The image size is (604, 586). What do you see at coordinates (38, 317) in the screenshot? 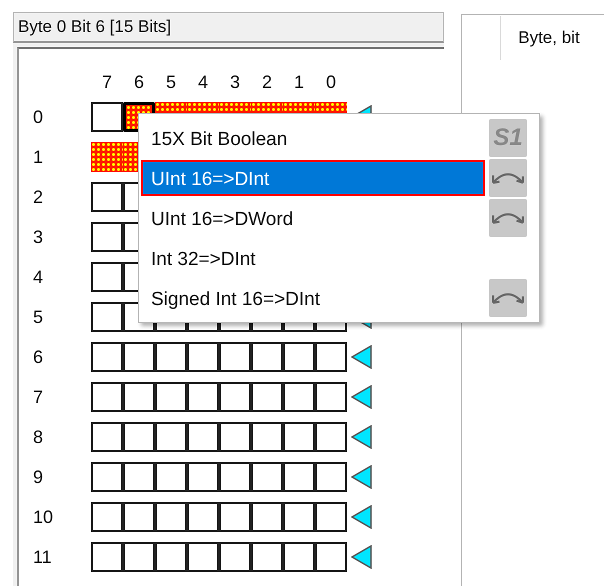
I see `byte-number: 5` at bounding box center [38, 317].